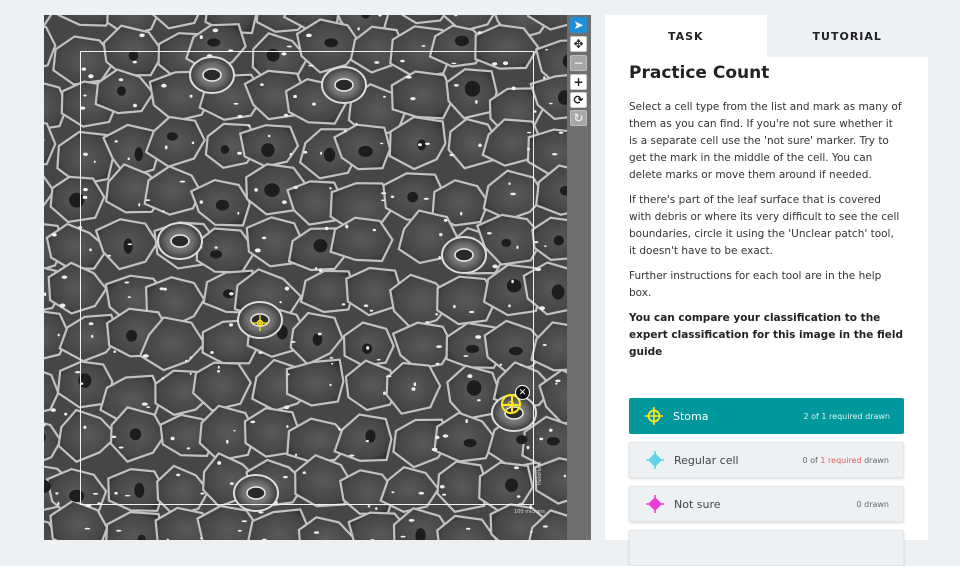 The image size is (960, 566). I want to click on zoom-out-icon: −, so click(578, 63).